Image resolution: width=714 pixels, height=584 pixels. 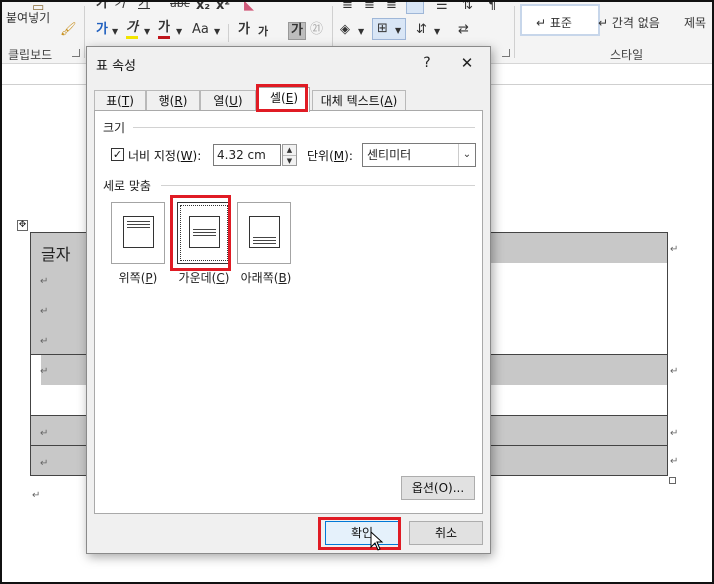 I want to click on spin-down-icon: ▼, so click(x=289, y=160).